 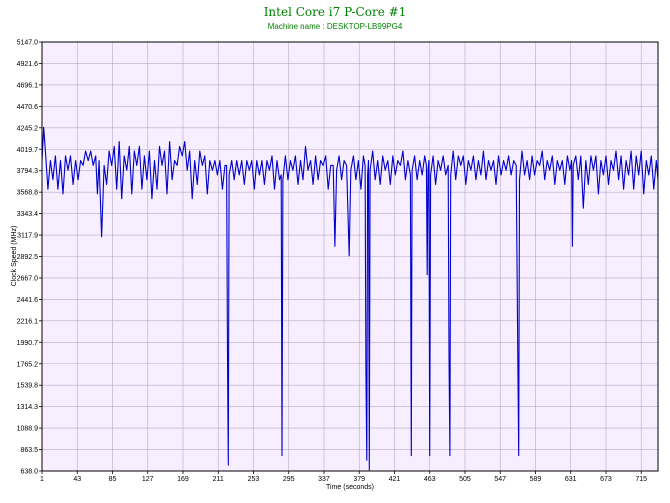 What do you see at coordinates (500, 479) in the screenshot?
I see `x-tick-label: 547` at bounding box center [500, 479].